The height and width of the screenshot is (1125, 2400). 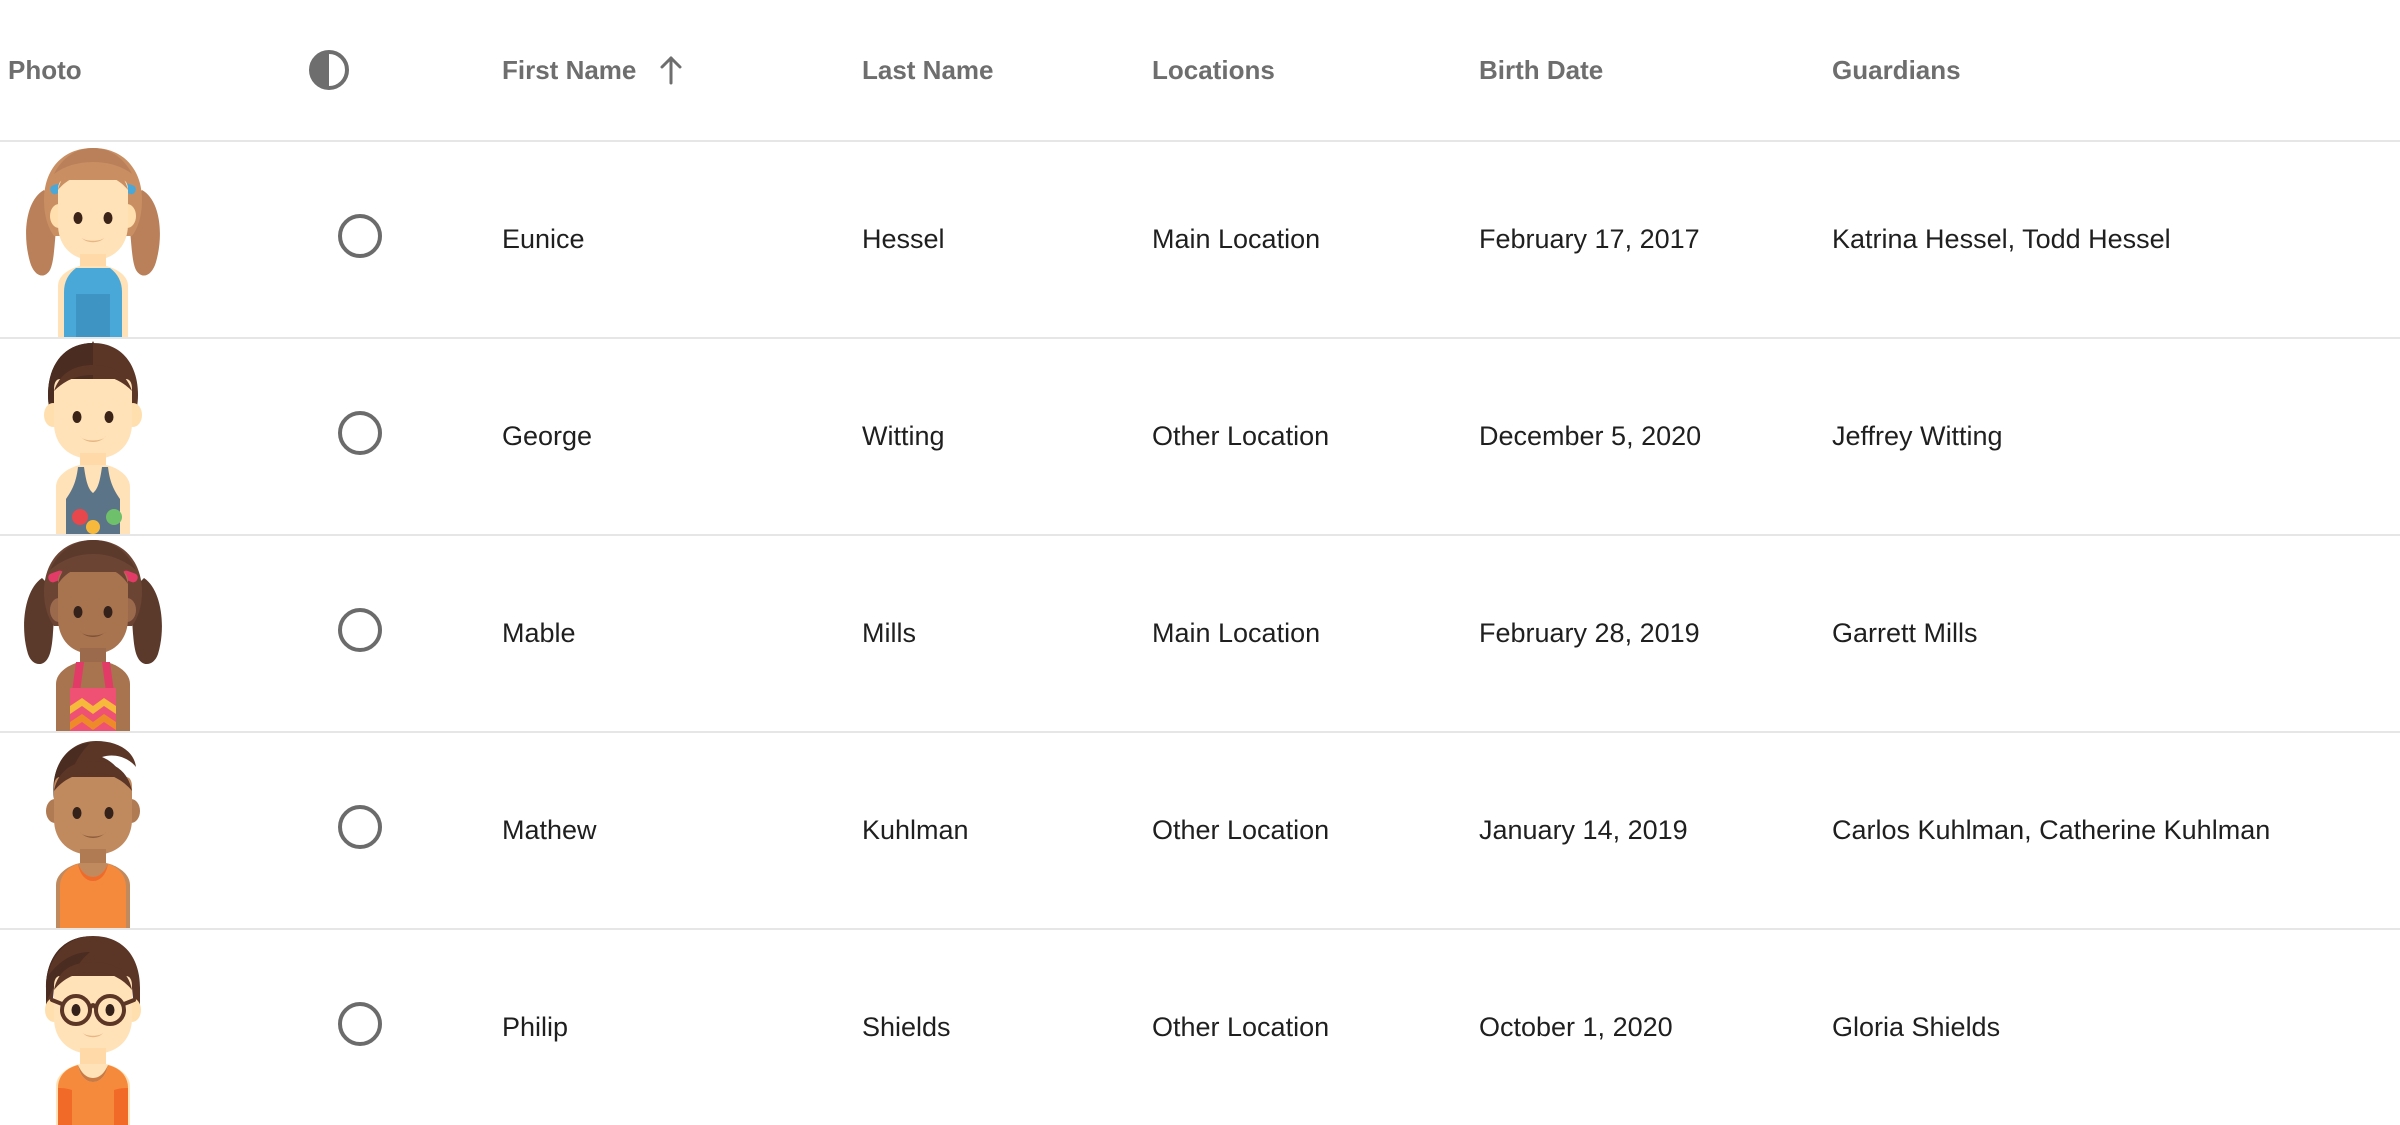 What do you see at coordinates (93, 436) in the screenshot?
I see `boy-spiky-hair-overalls-avatar` at bounding box center [93, 436].